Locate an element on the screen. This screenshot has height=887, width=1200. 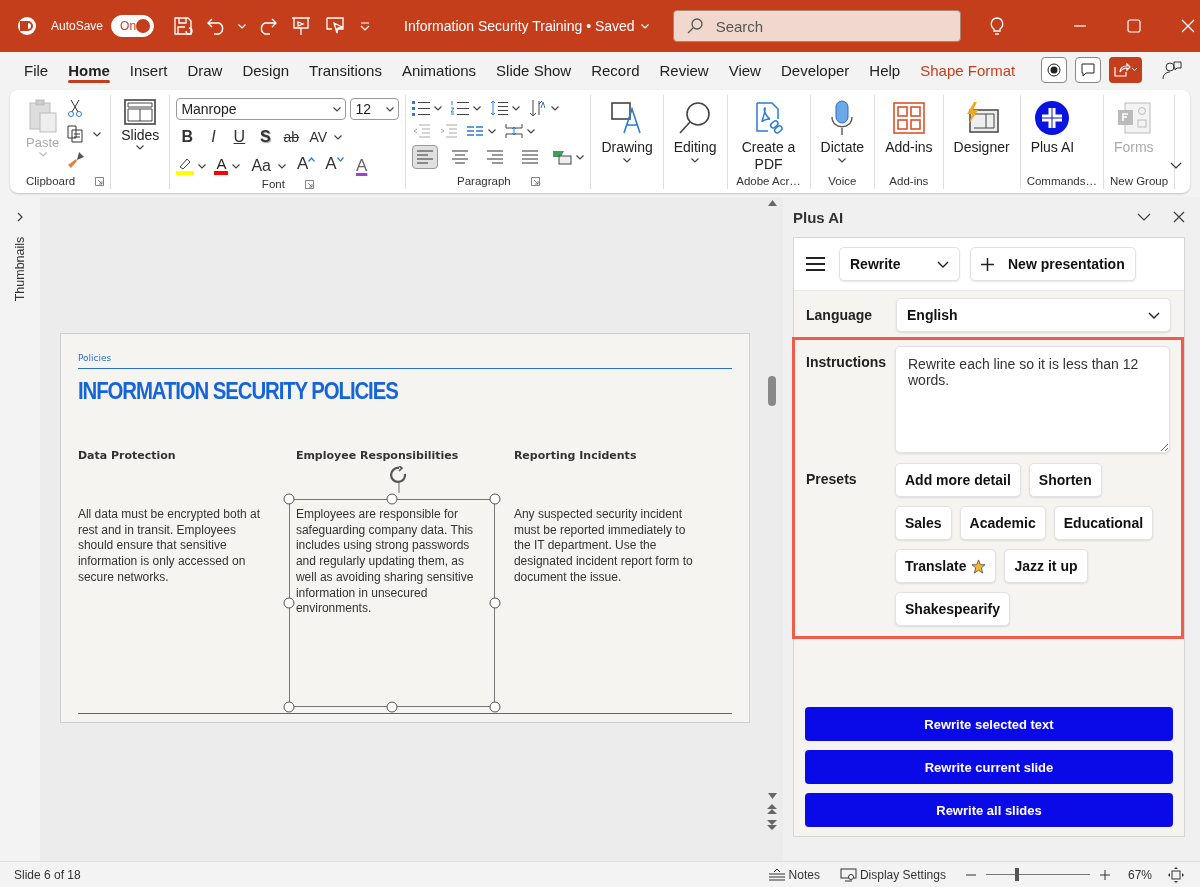
change-case-button: Aa is located at coordinates (261, 166).